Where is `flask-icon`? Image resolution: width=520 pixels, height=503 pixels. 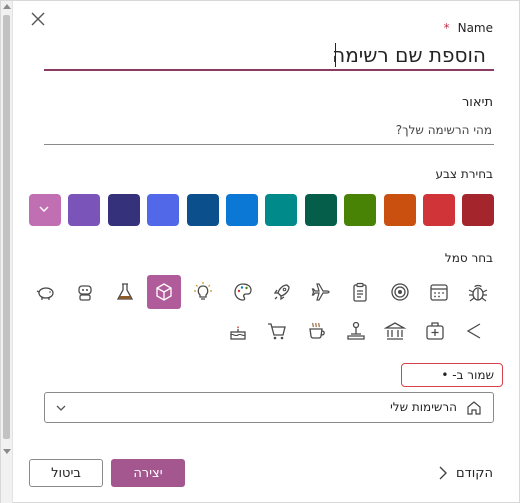 flask-icon is located at coordinates (124, 291).